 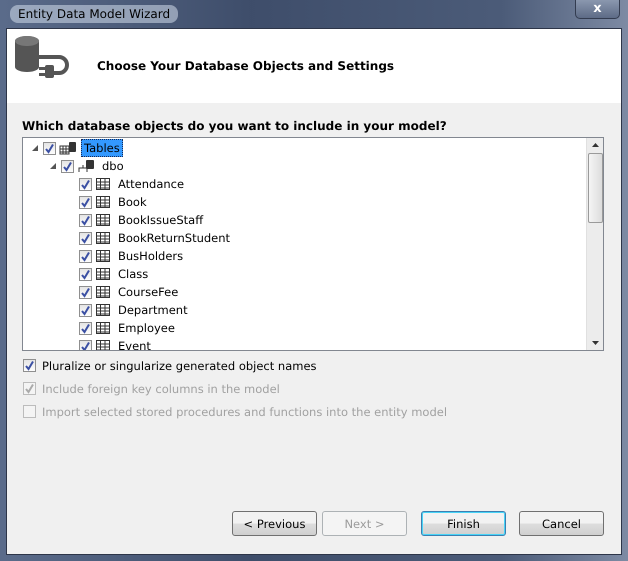 I want to click on scroll-down-icon, so click(x=595, y=343).